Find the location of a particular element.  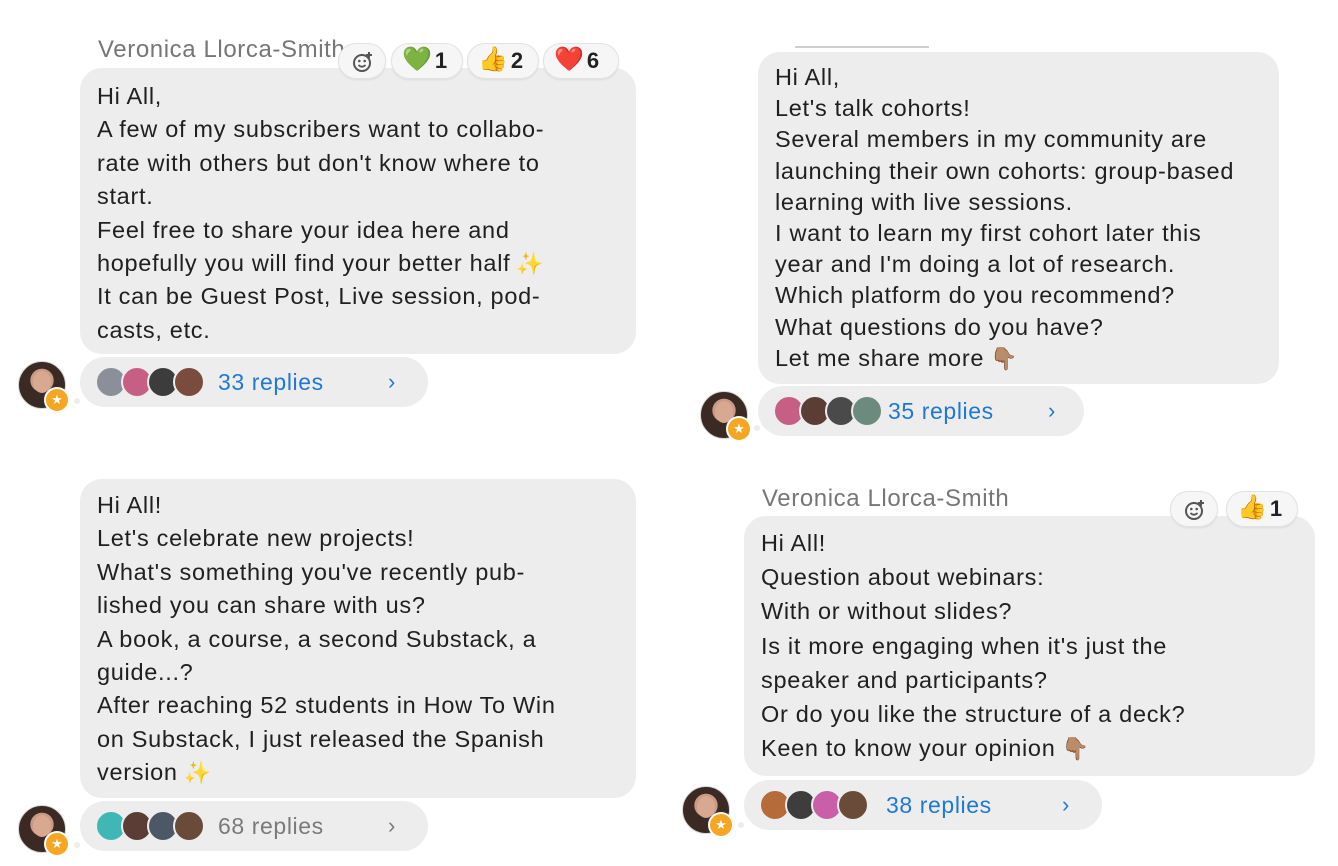

post-1-line: casts, etc. is located at coordinates (154, 329).